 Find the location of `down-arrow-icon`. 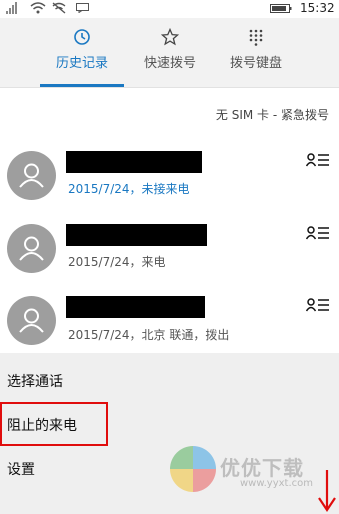

down-arrow-icon is located at coordinates (327, 491).